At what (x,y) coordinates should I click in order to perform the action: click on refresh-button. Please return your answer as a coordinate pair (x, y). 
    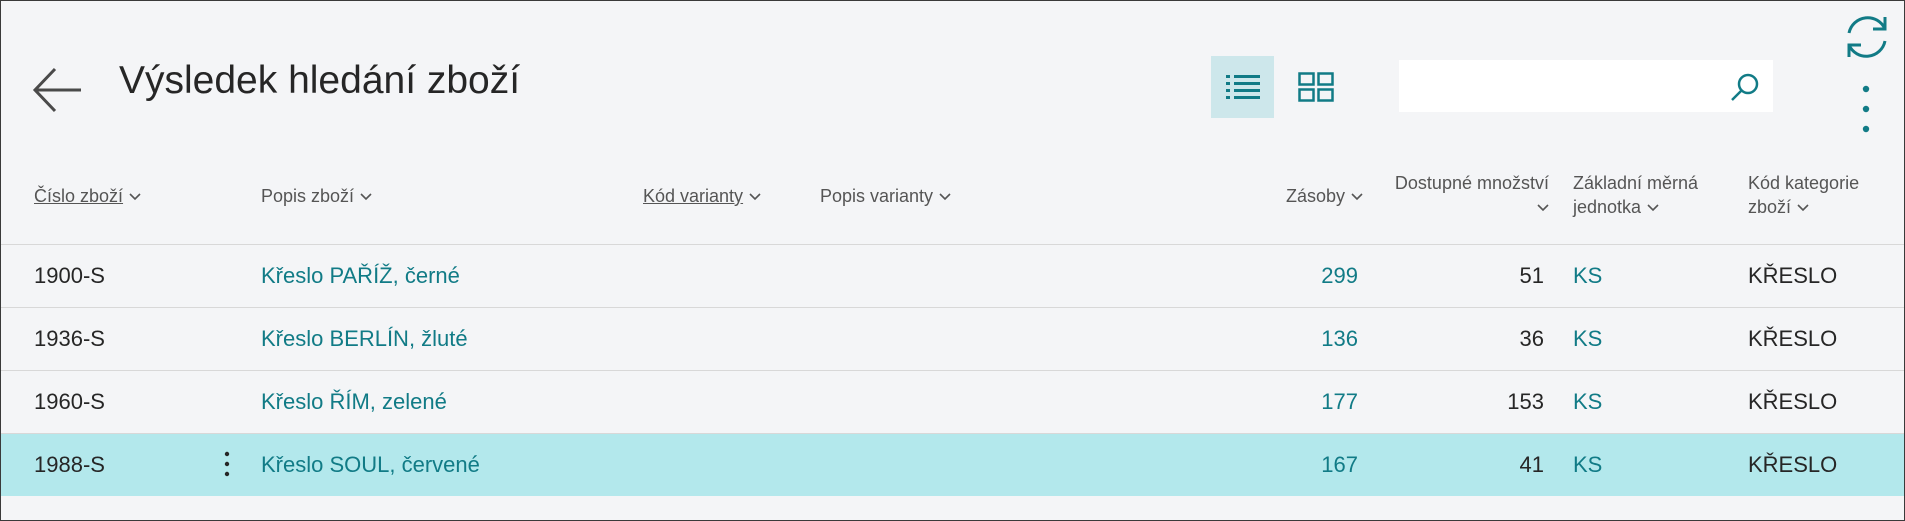
    Looking at the image, I should click on (1867, 37).